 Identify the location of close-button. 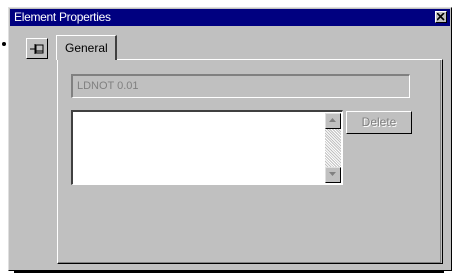
(441, 17).